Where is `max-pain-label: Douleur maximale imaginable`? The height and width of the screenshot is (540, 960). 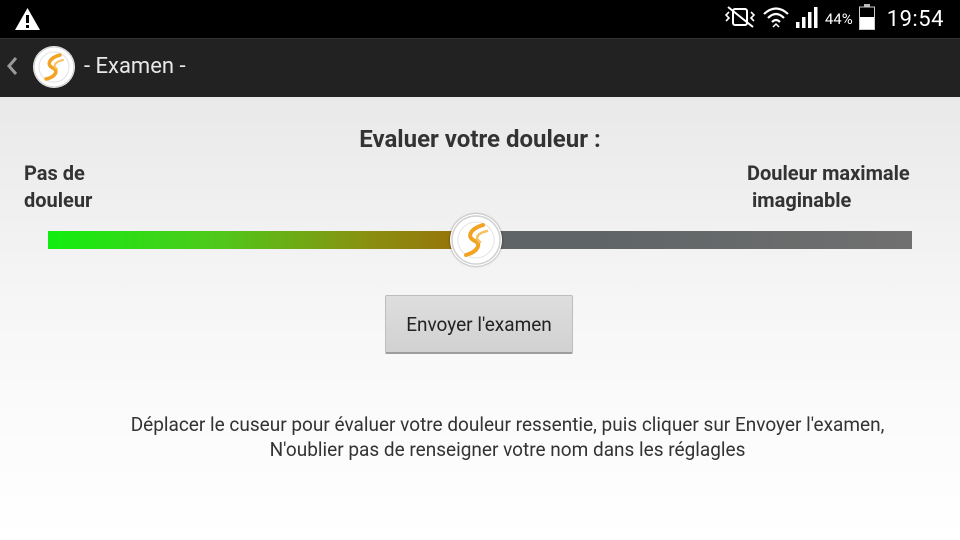 max-pain-label: Douleur maximale imaginable is located at coordinates (828, 187).